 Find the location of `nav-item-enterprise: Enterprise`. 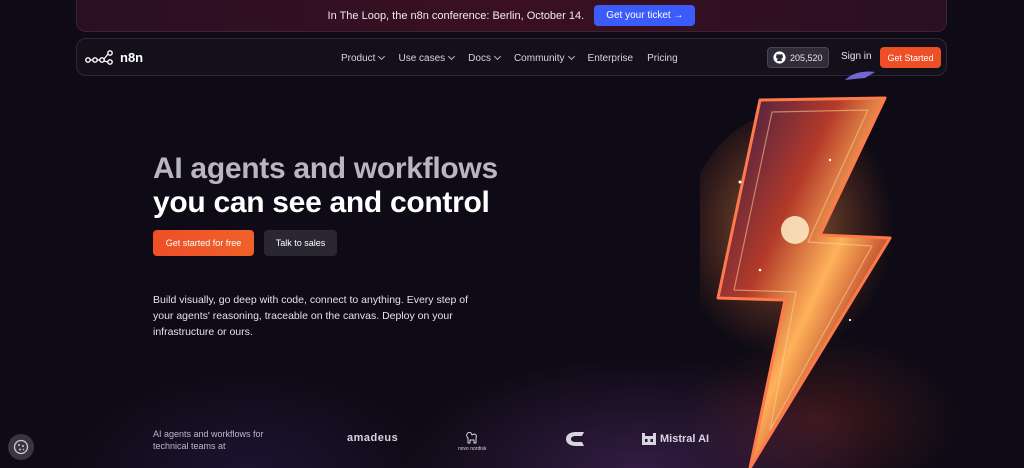

nav-item-enterprise: Enterprise is located at coordinates (611, 58).